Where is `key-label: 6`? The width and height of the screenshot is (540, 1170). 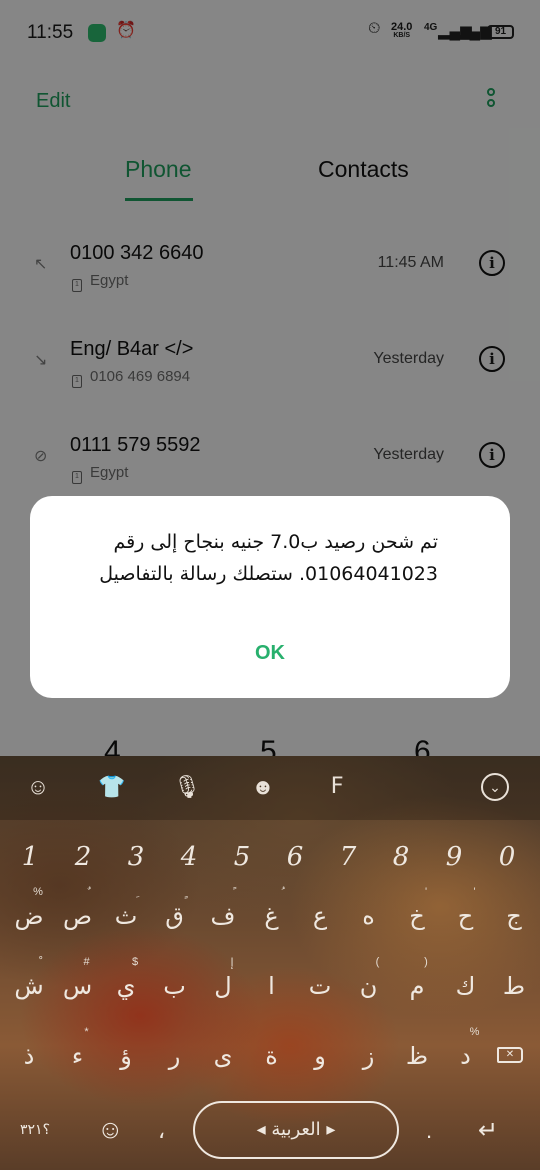 key-label: 6 is located at coordinates (295, 857).